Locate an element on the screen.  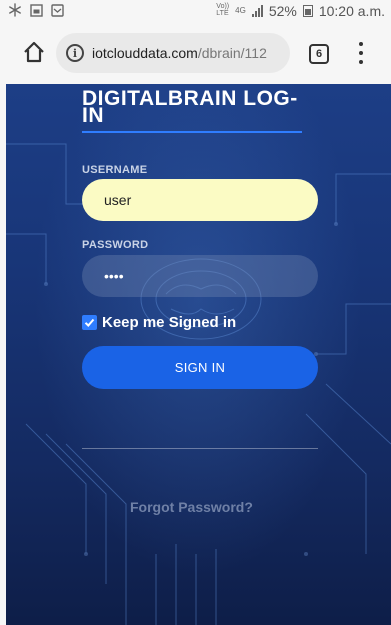
clock: 10:20 a.m. is located at coordinates (351, 11).